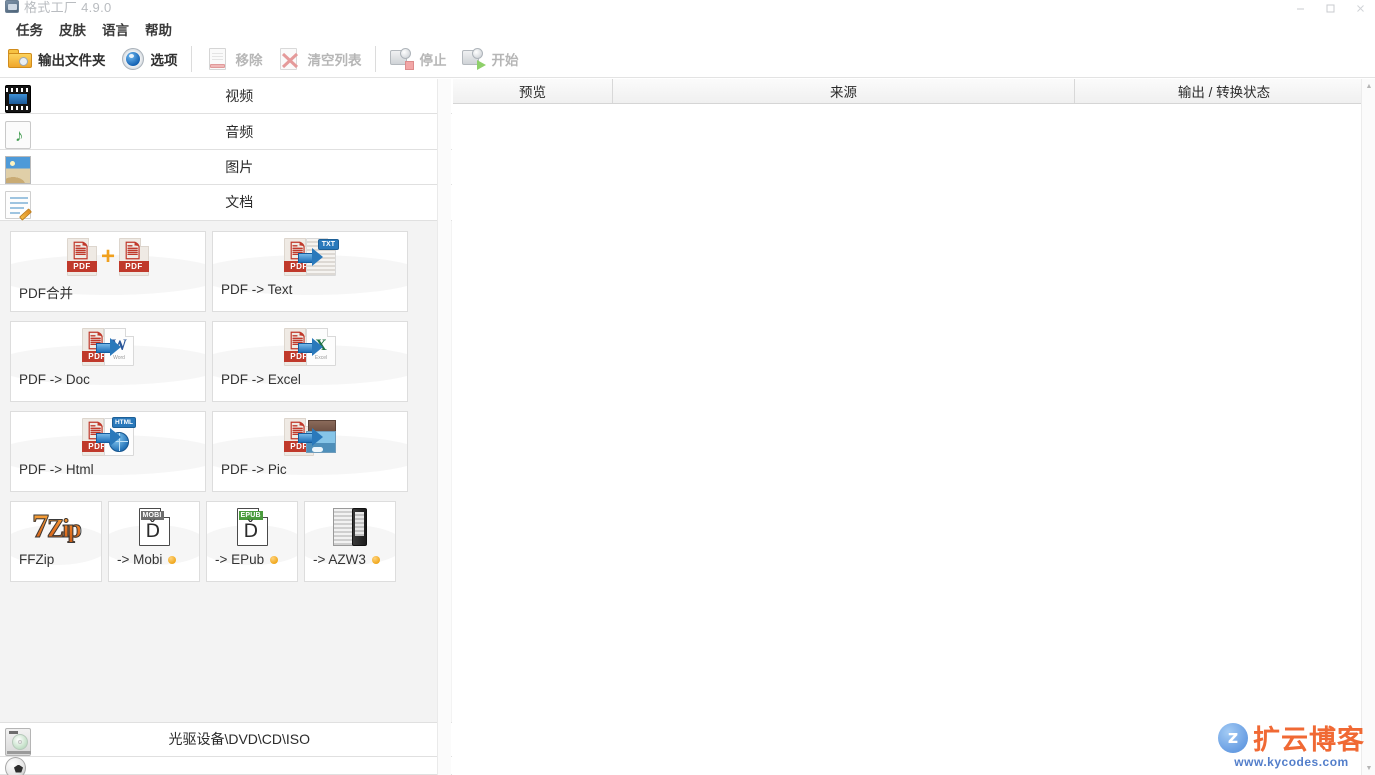  What do you see at coordinates (261, 379) in the screenshot?
I see `tile-label: PDF -> Excel` at bounding box center [261, 379].